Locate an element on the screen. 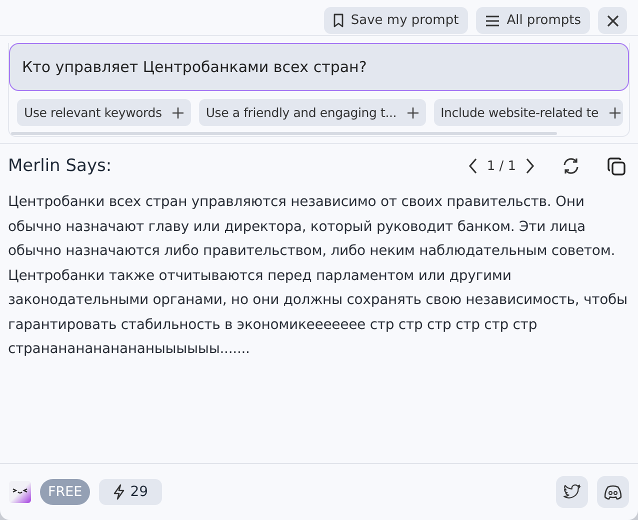 The image size is (638, 520). refresh-icon is located at coordinates (571, 166).